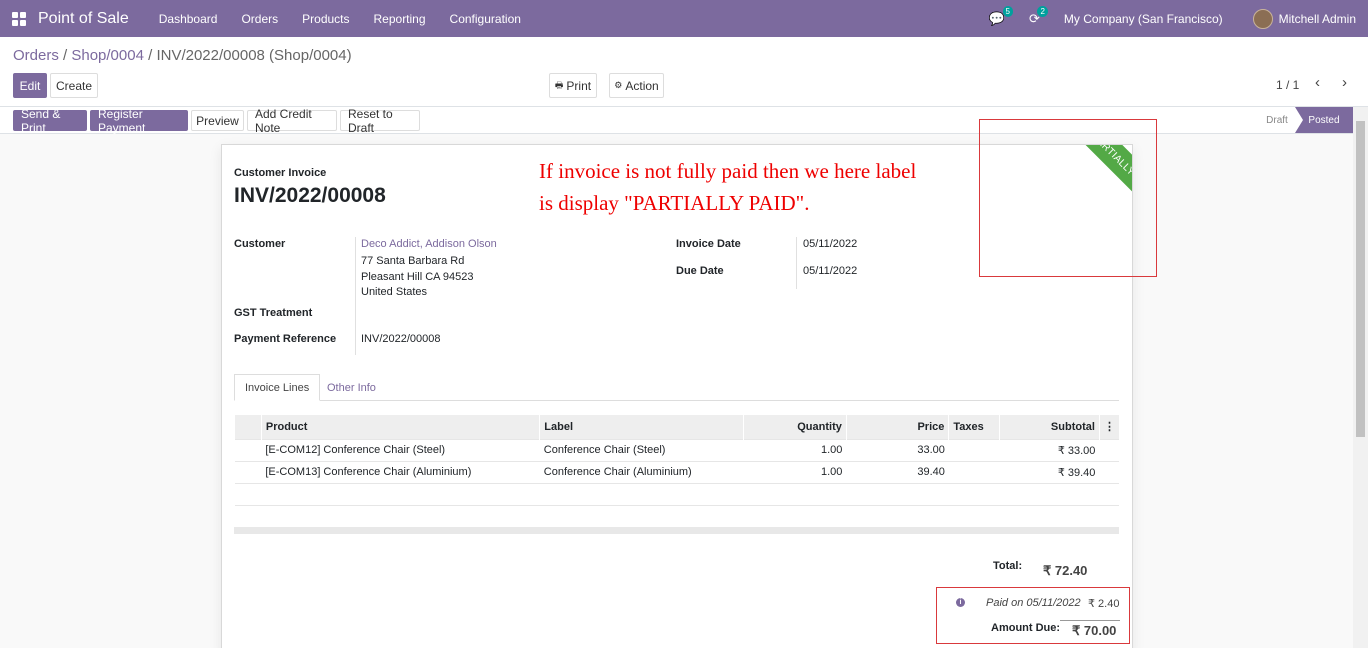 This screenshot has height=648, width=1368. I want to click on menu-orders: Orders, so click(259, 19).